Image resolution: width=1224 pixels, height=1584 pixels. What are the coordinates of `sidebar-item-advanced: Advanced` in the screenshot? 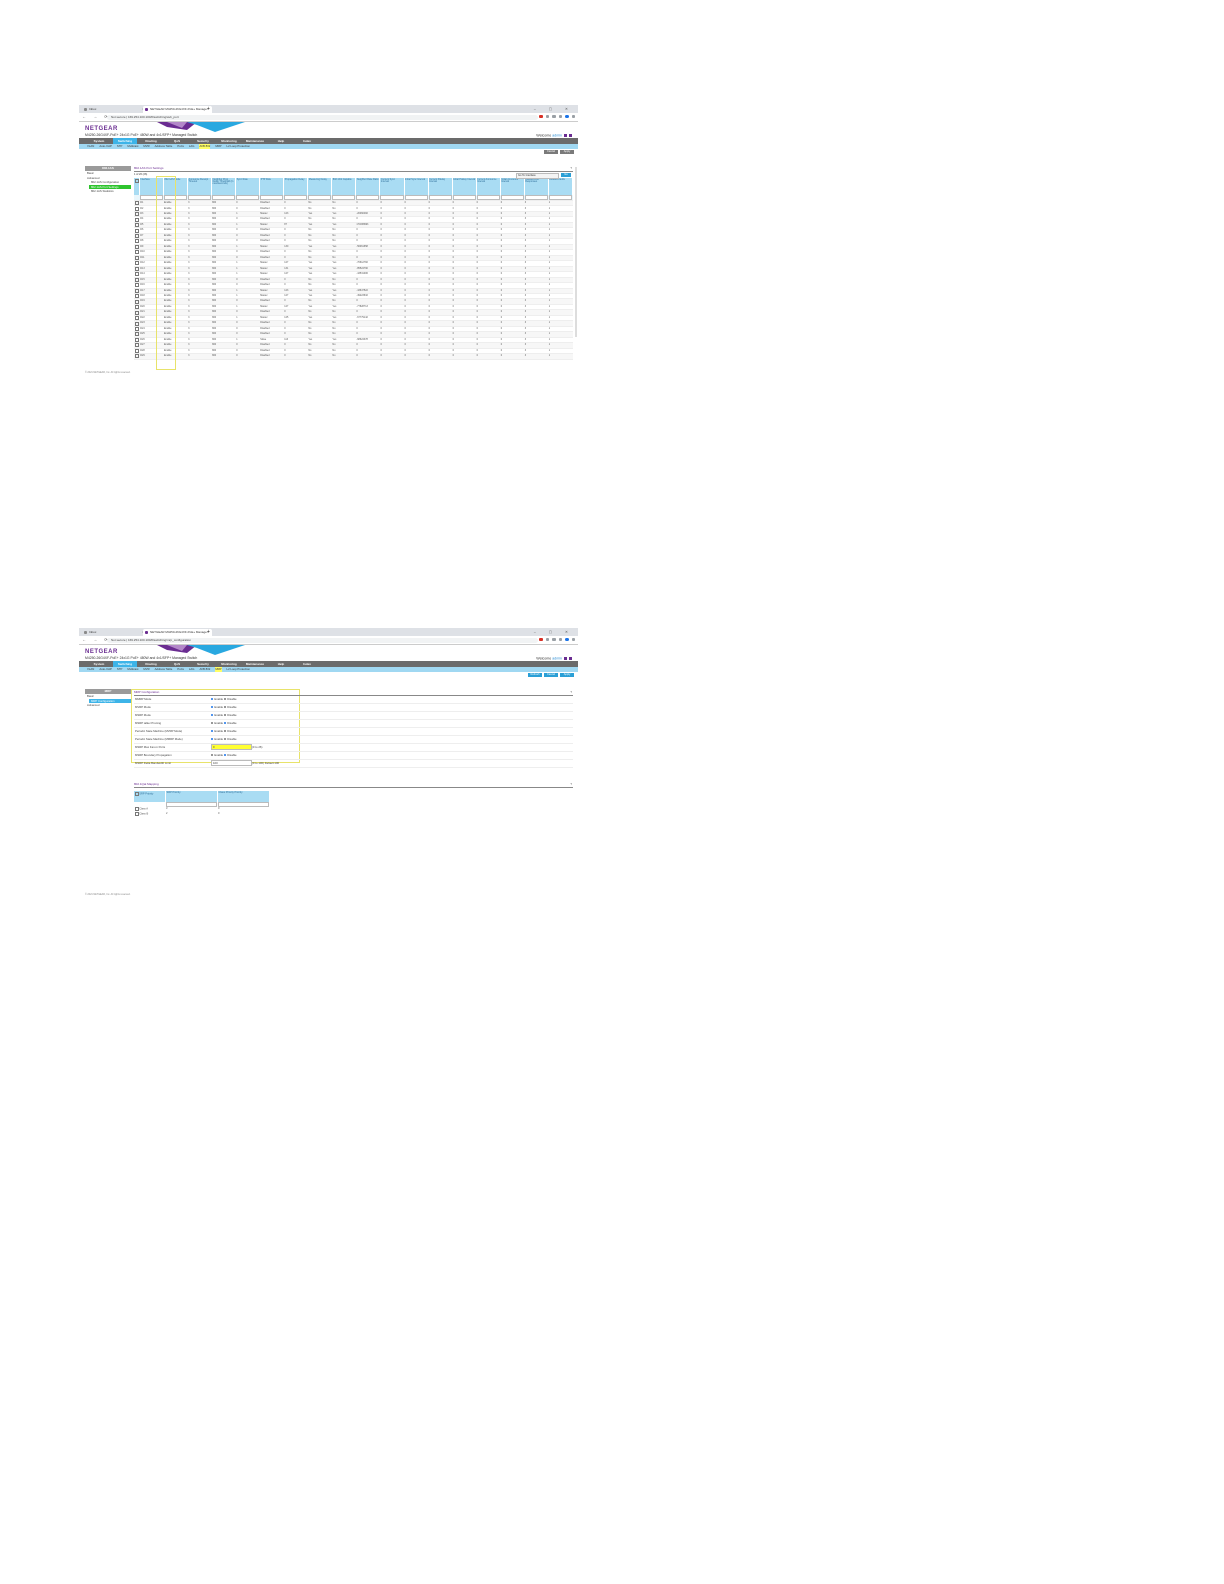 It's located at (108, 705).